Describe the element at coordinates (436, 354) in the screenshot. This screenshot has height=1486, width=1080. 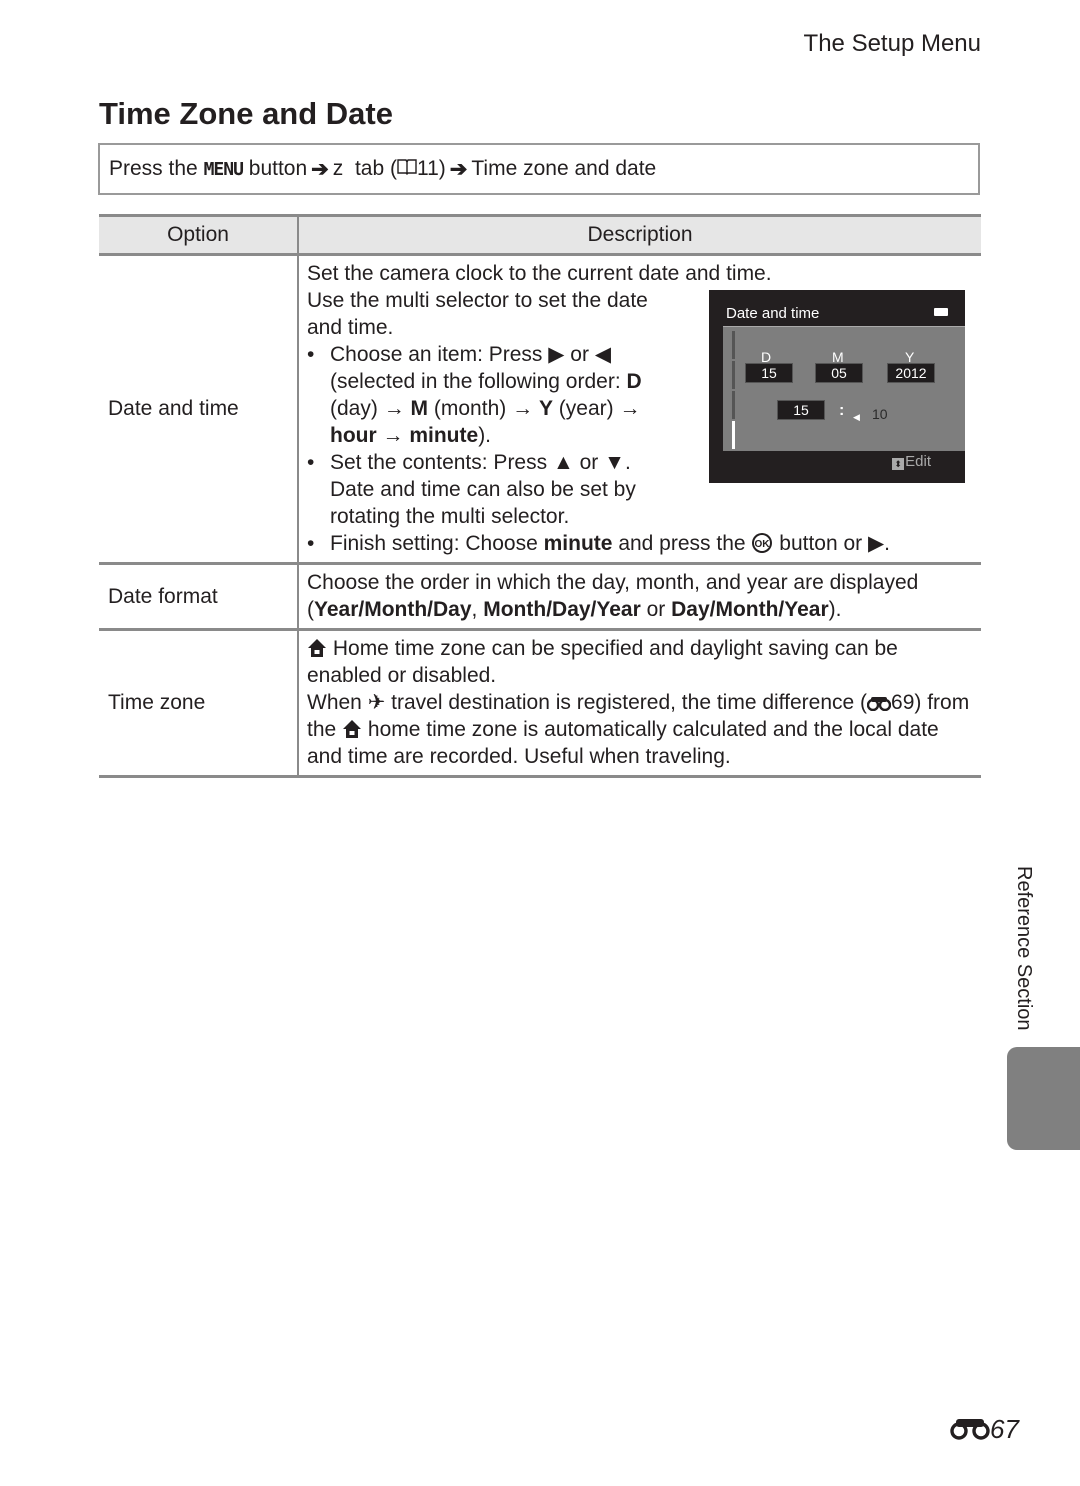
I see `bullet-text: Choose an item: Press` at that location.